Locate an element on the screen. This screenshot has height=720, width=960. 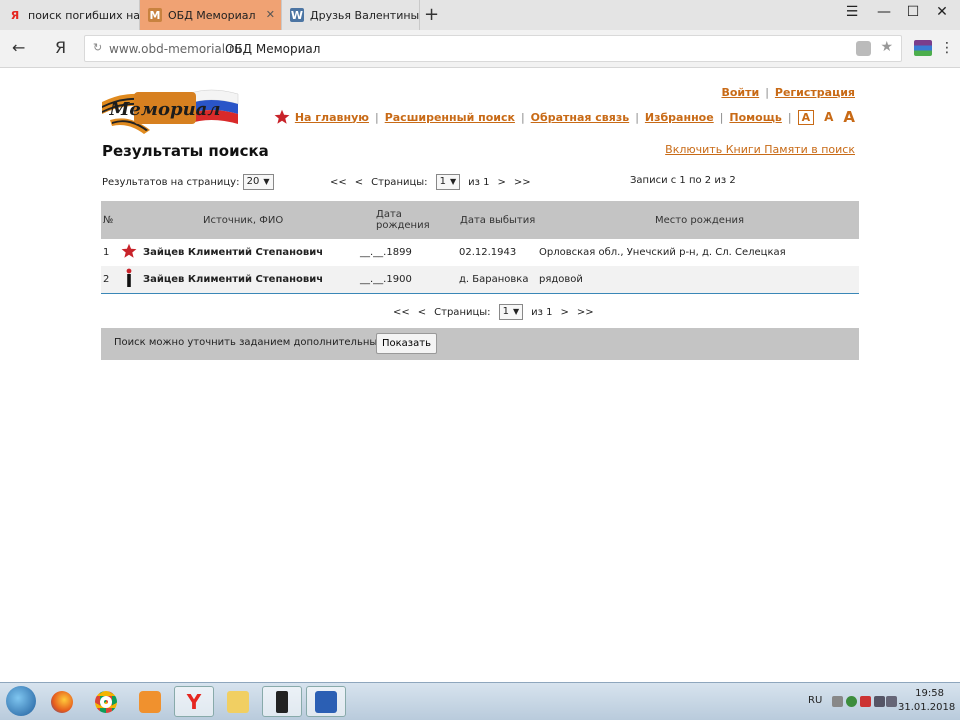
pager-top: << < Страницы: 1 ▼ из 1 > >> is located at coordinates (430, 182).